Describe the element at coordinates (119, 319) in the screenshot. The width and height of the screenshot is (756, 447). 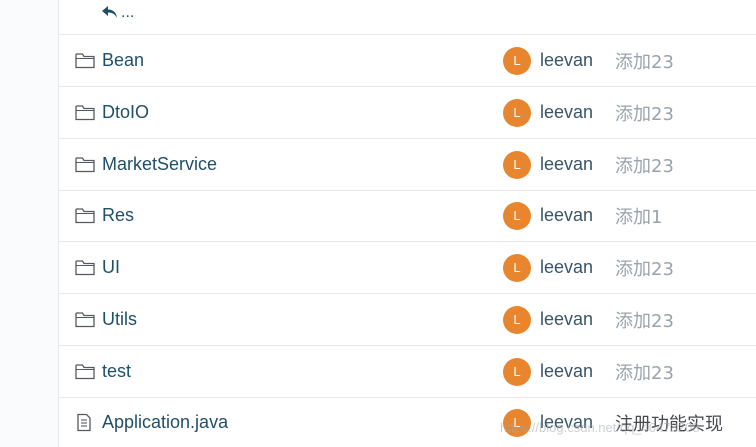
I see `file-name: Utils` at that location.